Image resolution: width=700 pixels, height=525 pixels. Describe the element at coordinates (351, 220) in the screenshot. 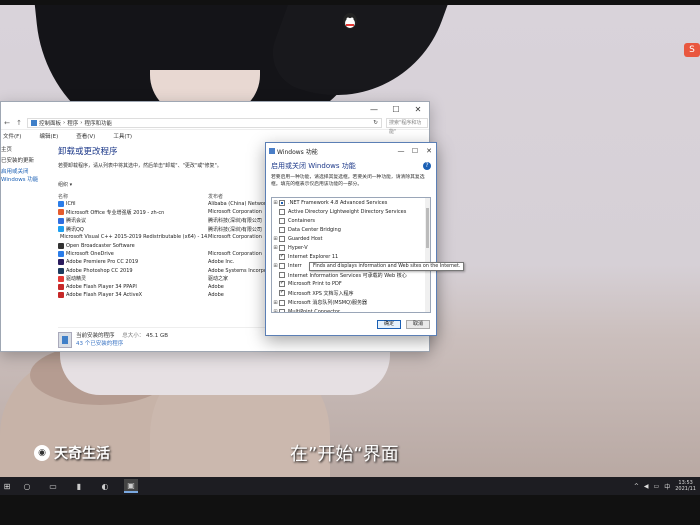

I see `feature-item: Containers` at that location.